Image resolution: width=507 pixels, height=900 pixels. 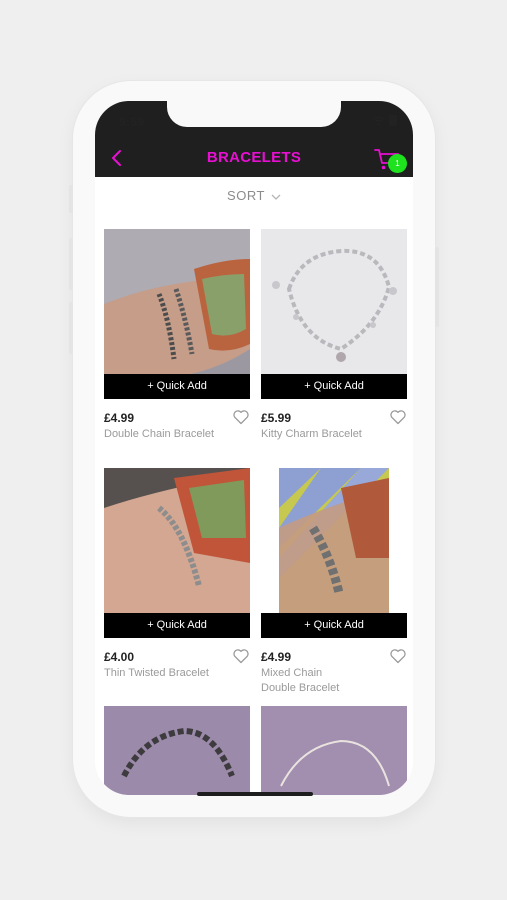 I want to click on product-price: £5.99, so click(x=276, y=418).